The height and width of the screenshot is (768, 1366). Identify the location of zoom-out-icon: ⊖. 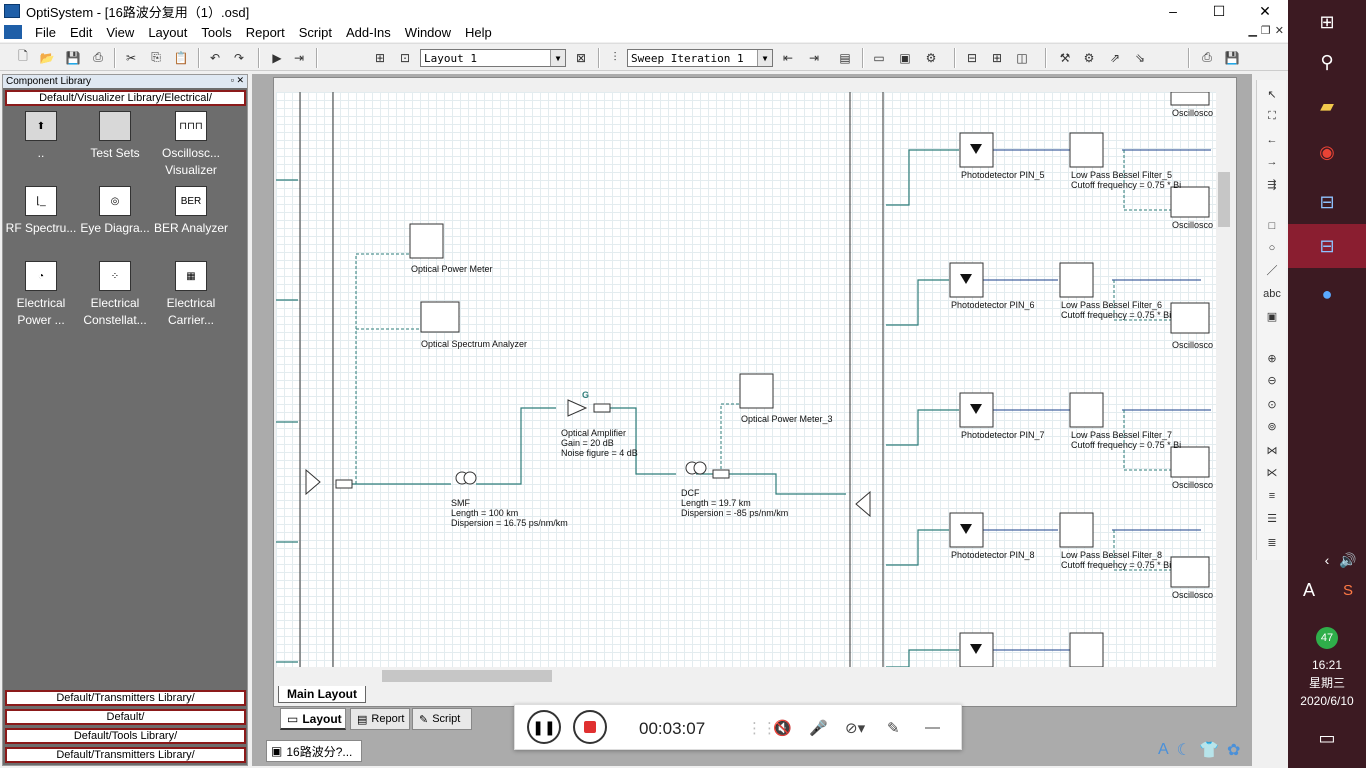
(1272, 380).